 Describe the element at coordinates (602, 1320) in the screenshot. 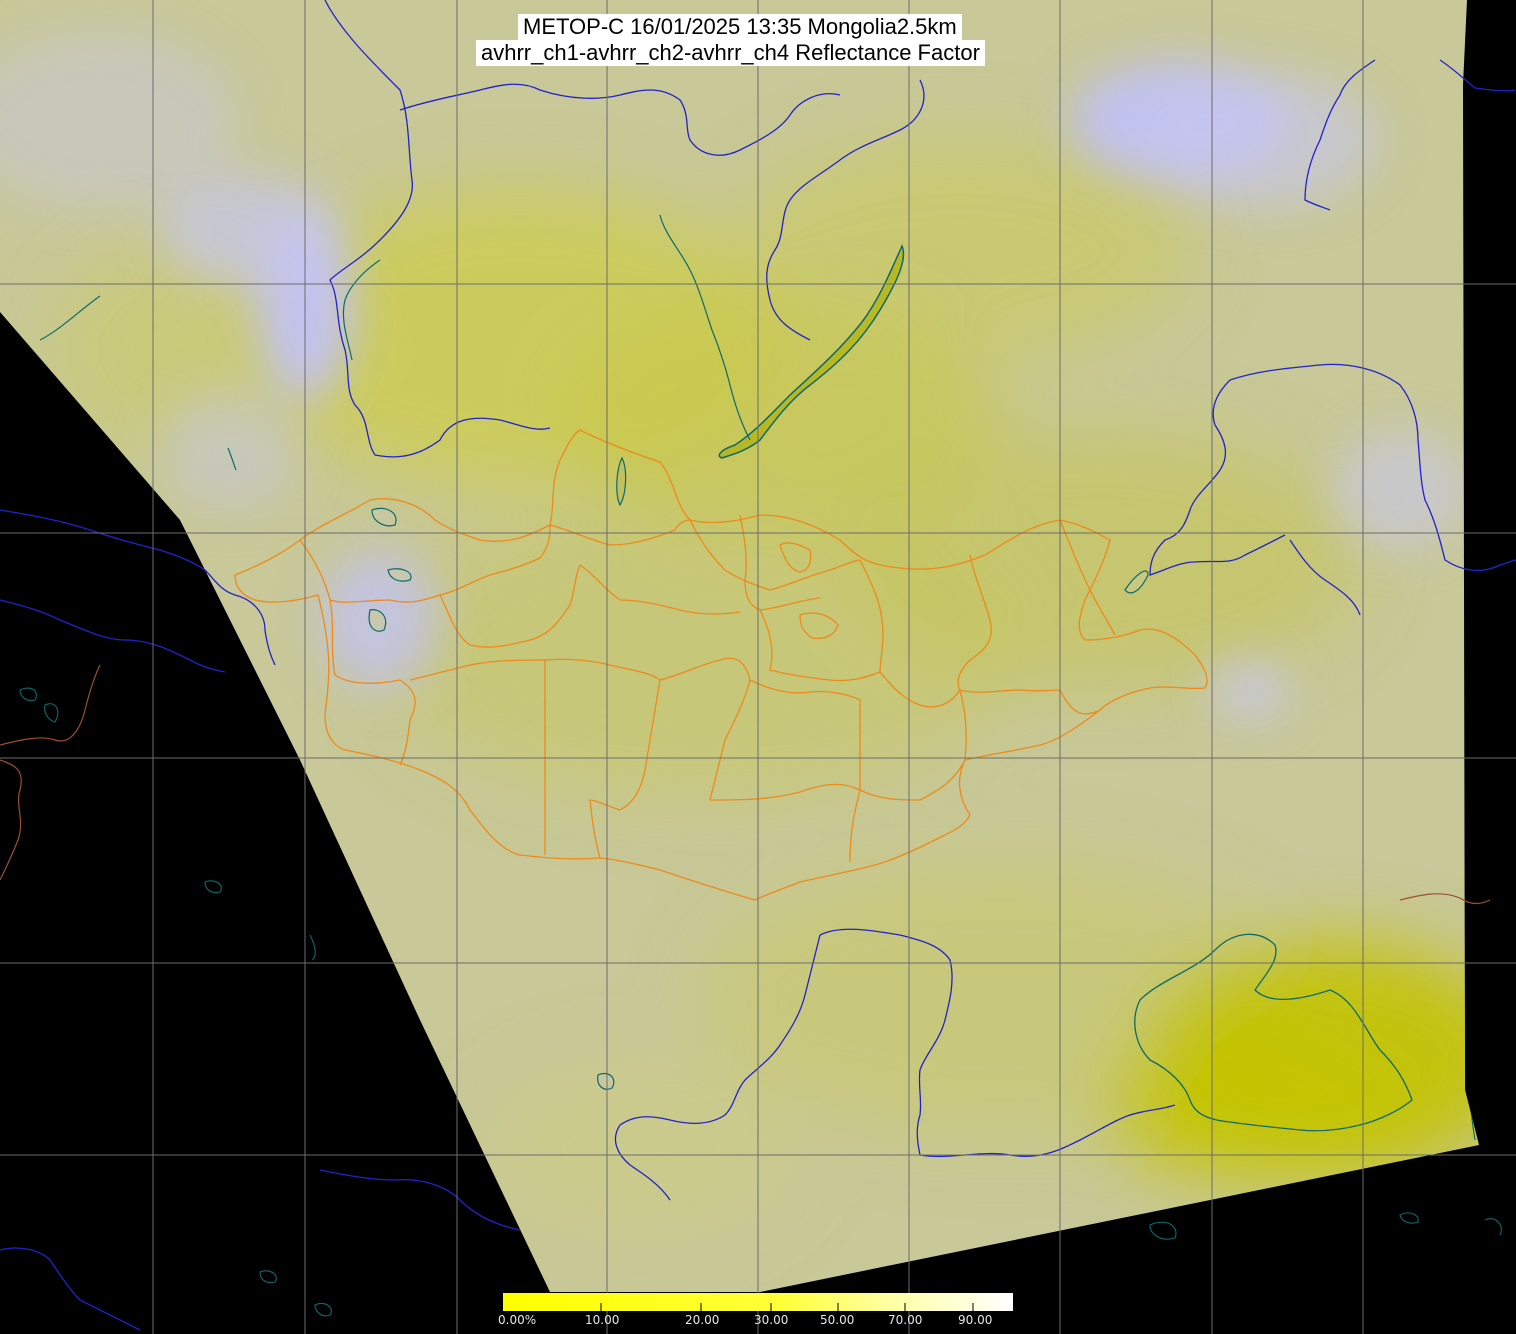

I see `colorbar-label-10: 10.00` at that location.